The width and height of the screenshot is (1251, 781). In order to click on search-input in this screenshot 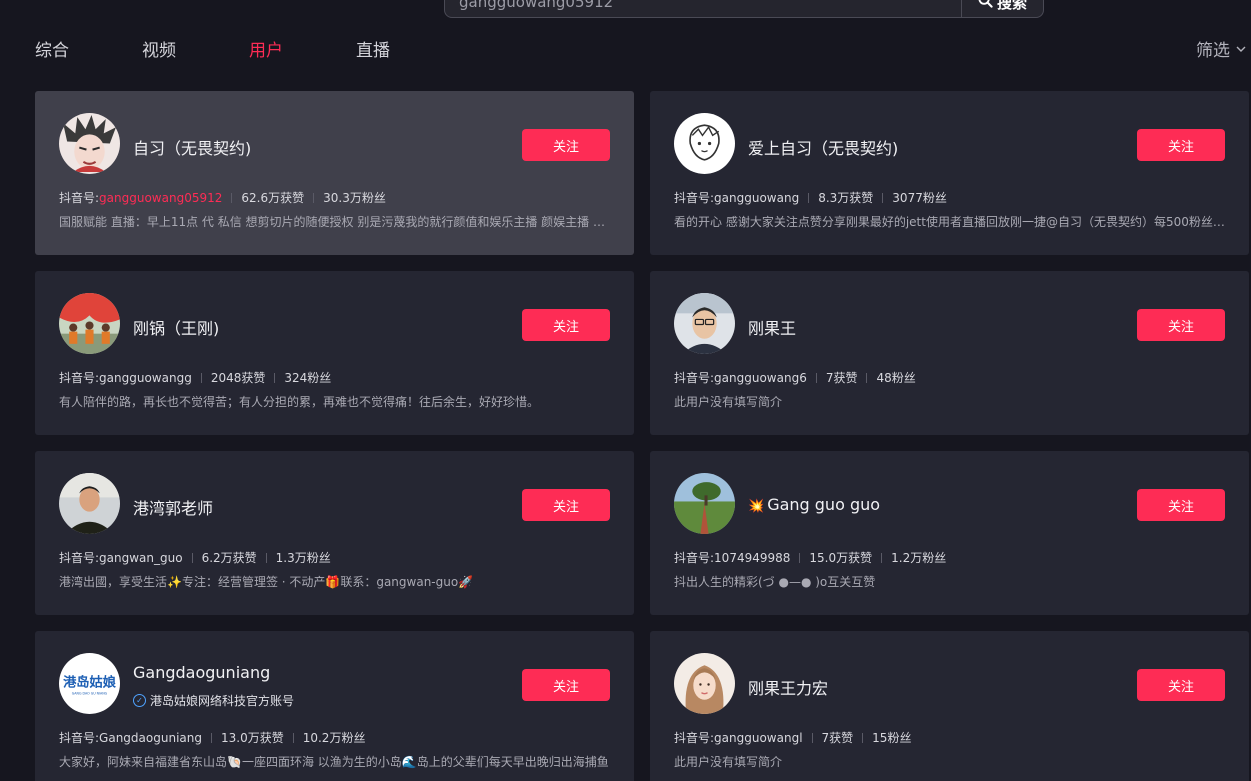, I will do `click(703, 8)`.